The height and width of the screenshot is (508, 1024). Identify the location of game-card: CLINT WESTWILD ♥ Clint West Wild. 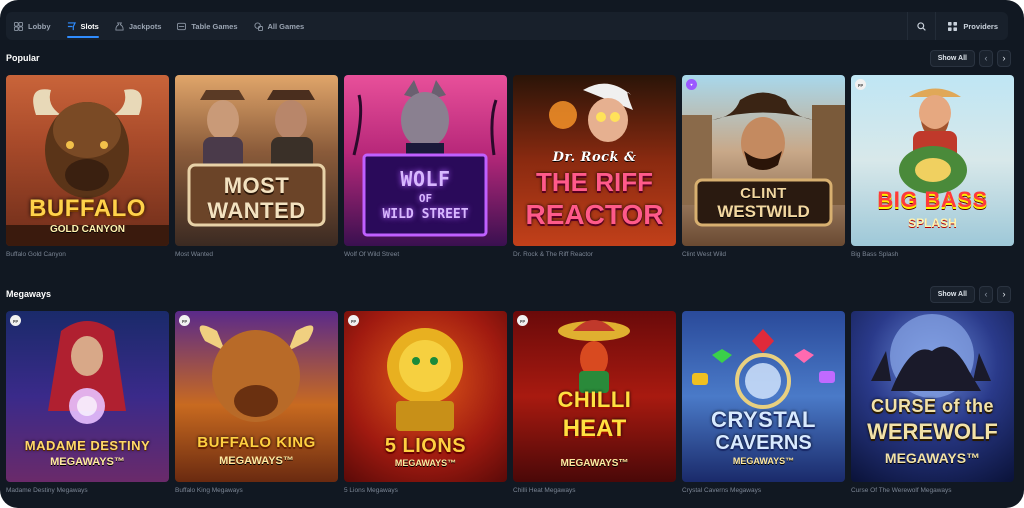
(763, 166).